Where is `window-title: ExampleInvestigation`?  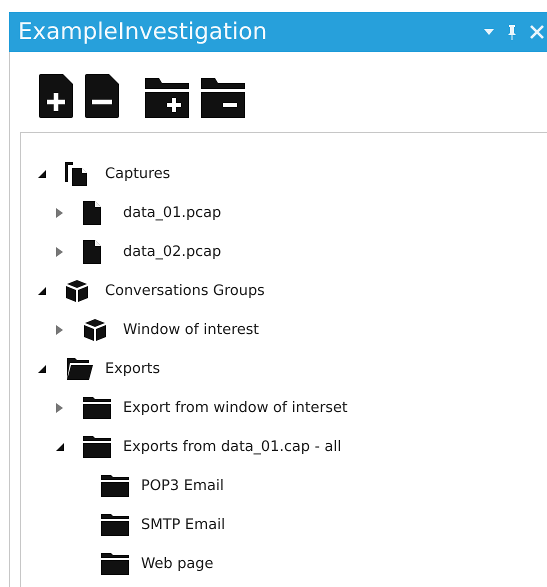 window-title: ExampleInvestigation is located at coordinates (143, 32).